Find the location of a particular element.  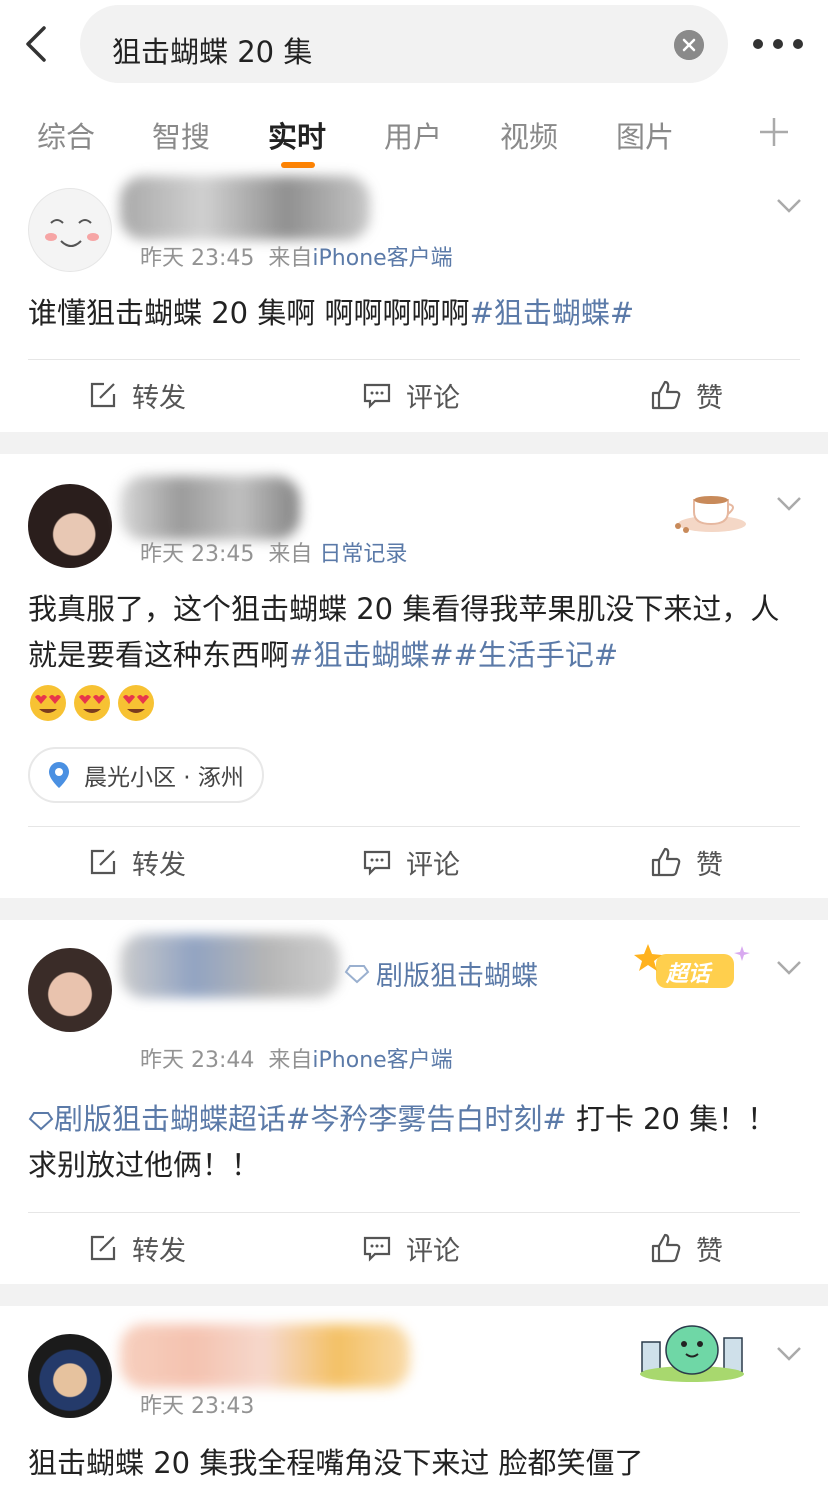

tab-videos: 视频 is located at coordinates (529, 135).